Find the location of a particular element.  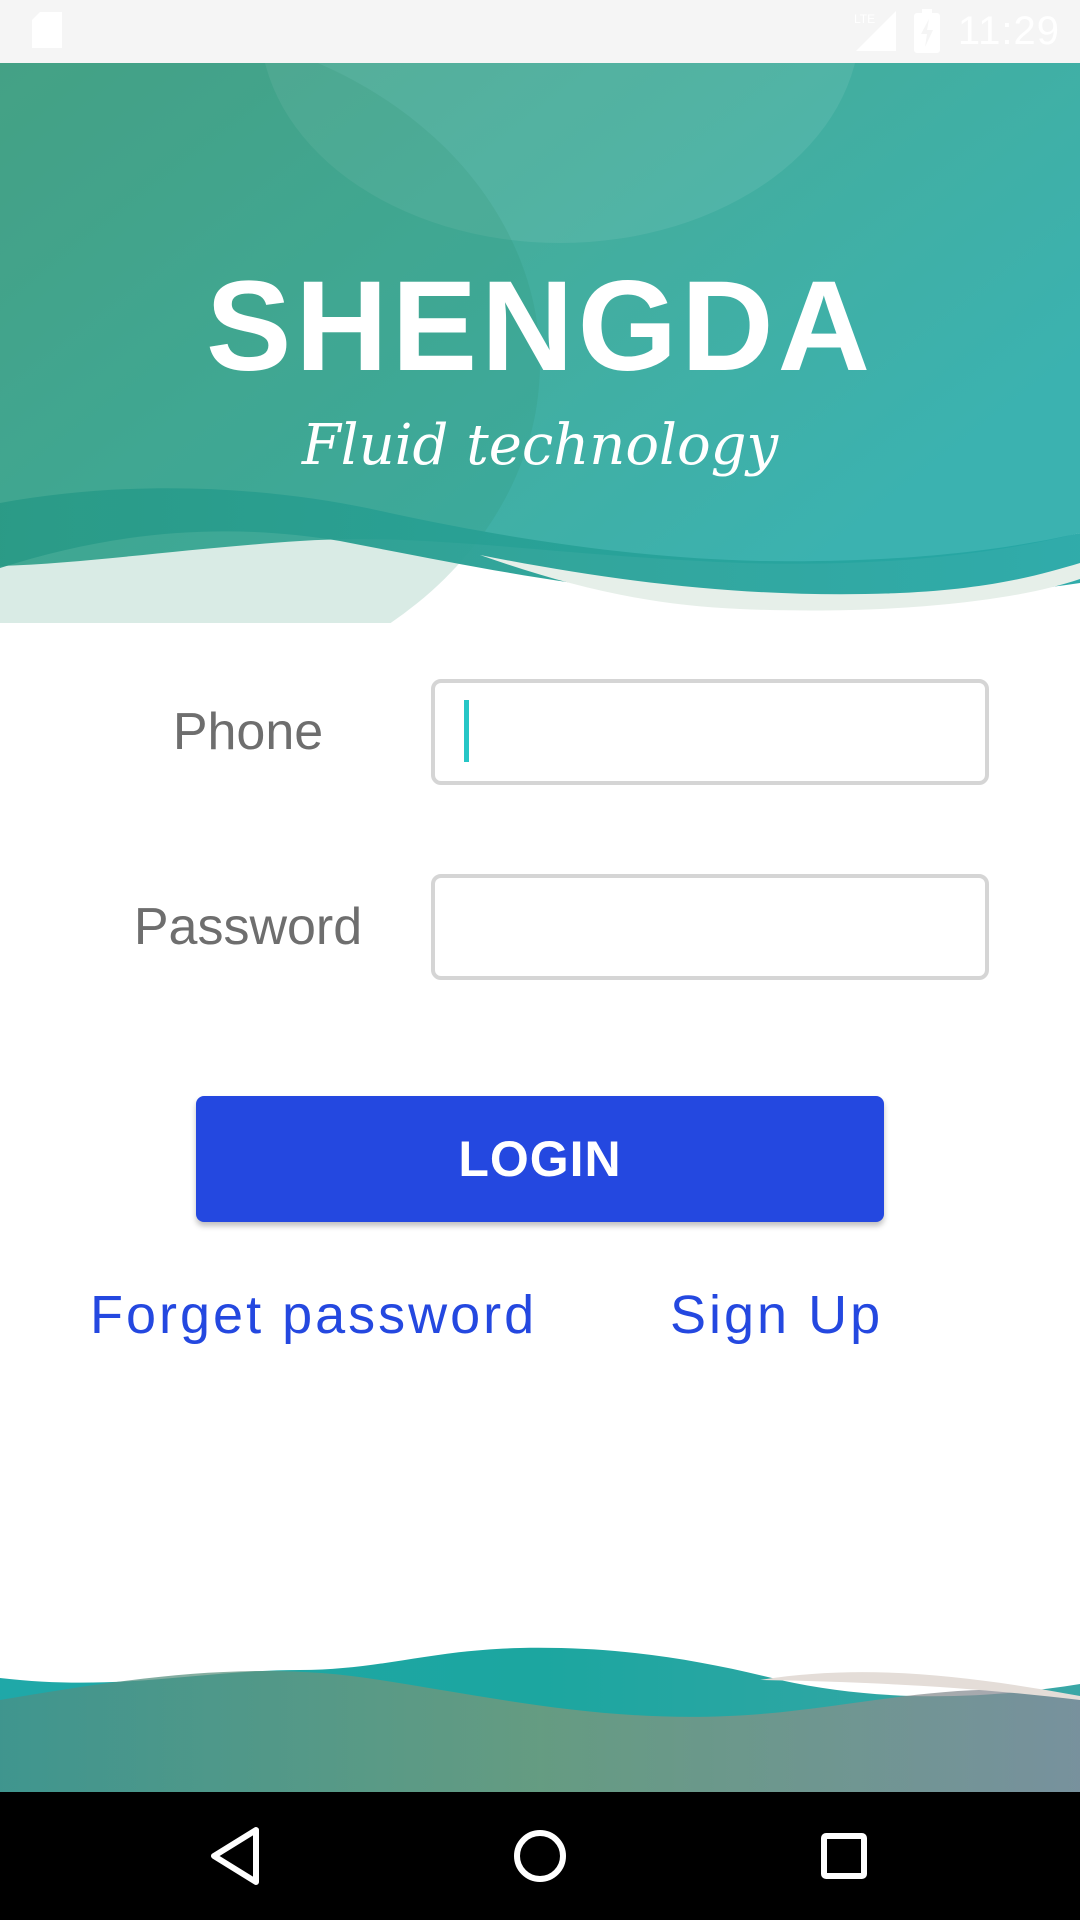

login-button: LOGIN is located at coordinates (540, 1159).